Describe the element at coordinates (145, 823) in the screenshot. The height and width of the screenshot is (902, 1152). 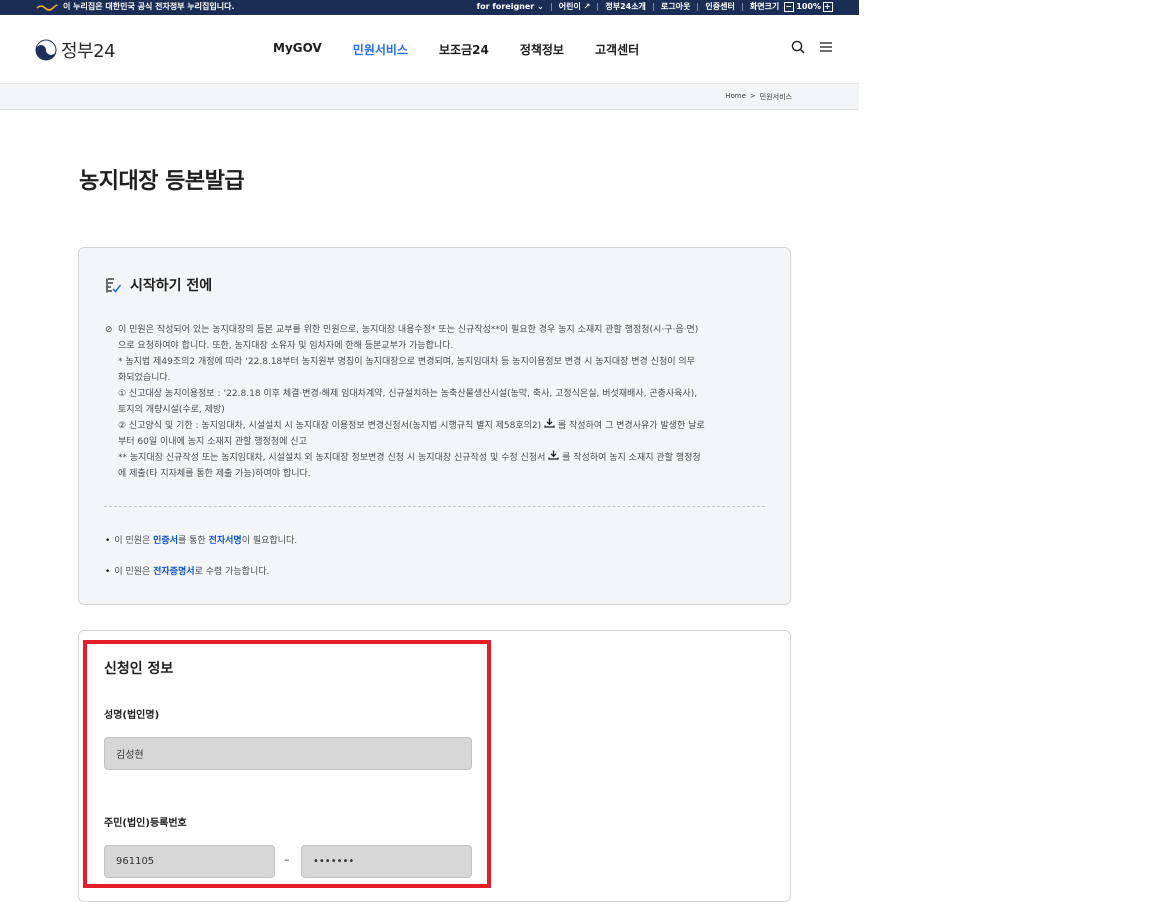
I see `rrn-label: 주민(법인)등록번호` at that location.